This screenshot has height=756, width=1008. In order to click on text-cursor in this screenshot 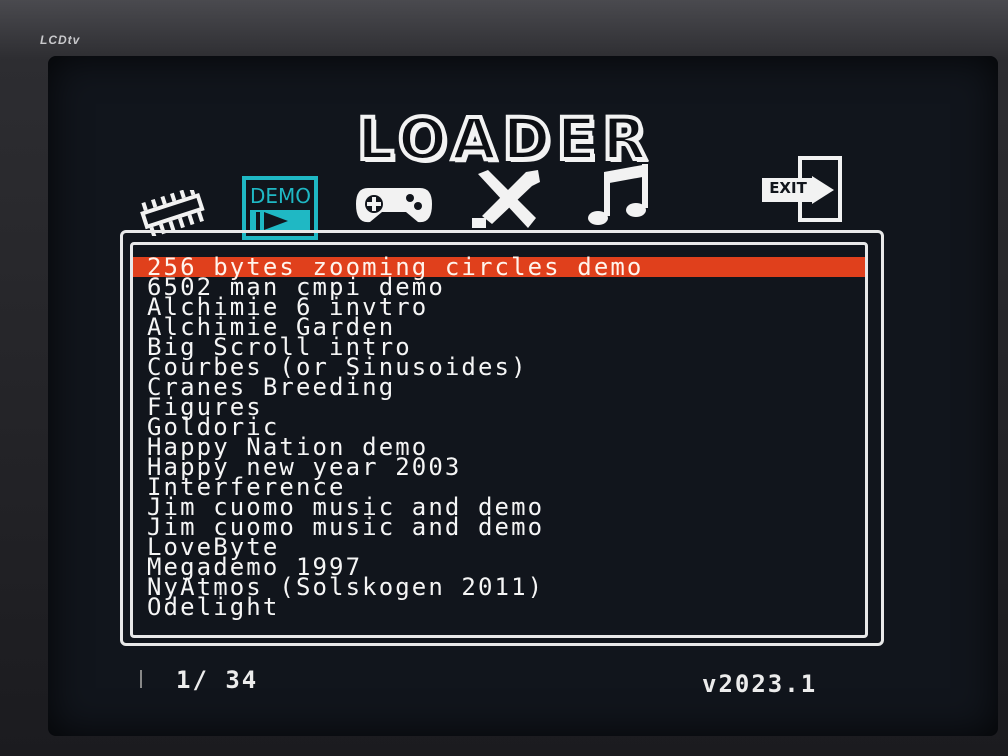, I will do `click(141, 679)`.